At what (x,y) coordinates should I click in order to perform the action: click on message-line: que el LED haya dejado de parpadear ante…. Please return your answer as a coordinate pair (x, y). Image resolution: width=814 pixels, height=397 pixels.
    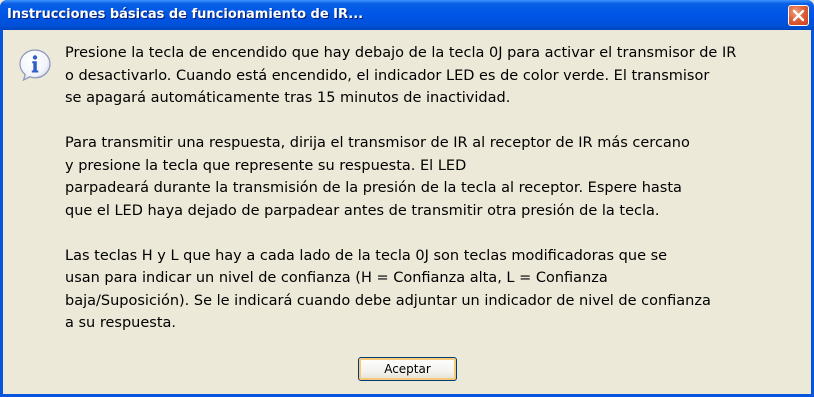
    Looking at the image, I should click on (362, 210).